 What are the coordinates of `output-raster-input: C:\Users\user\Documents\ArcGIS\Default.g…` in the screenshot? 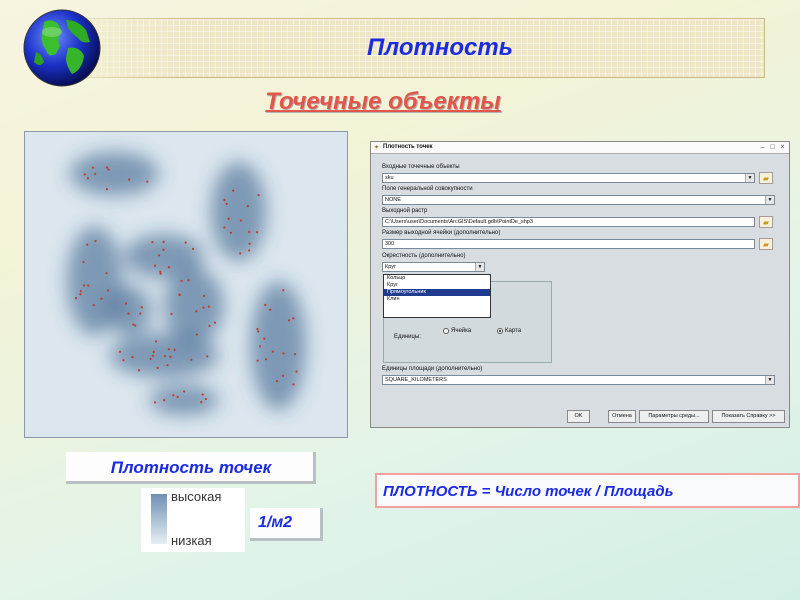 It's located at (568, 222).